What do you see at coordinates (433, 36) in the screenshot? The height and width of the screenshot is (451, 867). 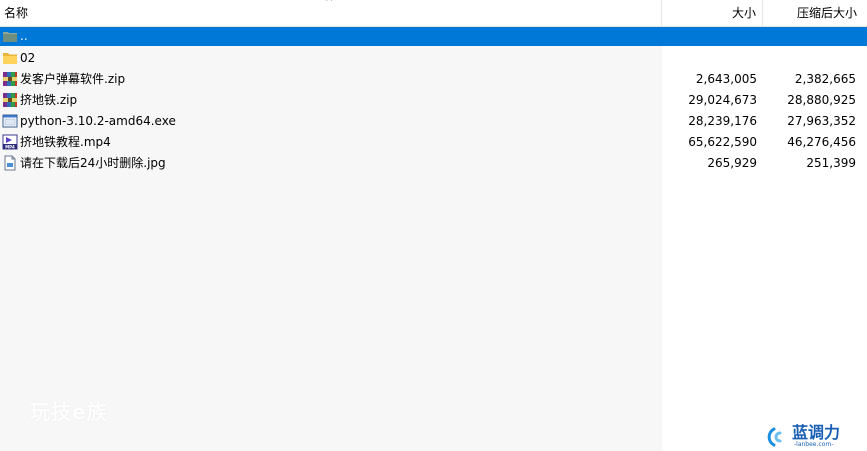 I see `file-row-parent: ..` at bounding box center [433, 36].